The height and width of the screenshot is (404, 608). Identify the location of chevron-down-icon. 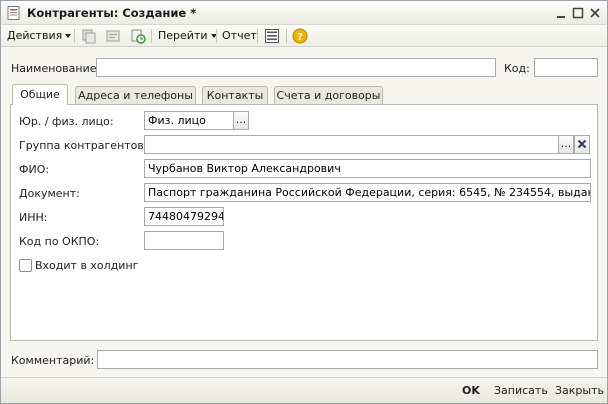
(68, 36).